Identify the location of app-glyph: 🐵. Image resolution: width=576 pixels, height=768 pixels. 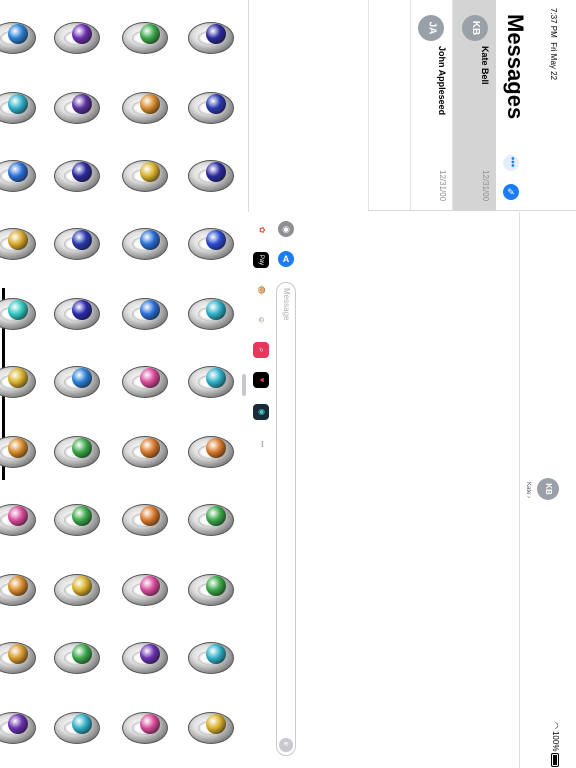
(261, 290).